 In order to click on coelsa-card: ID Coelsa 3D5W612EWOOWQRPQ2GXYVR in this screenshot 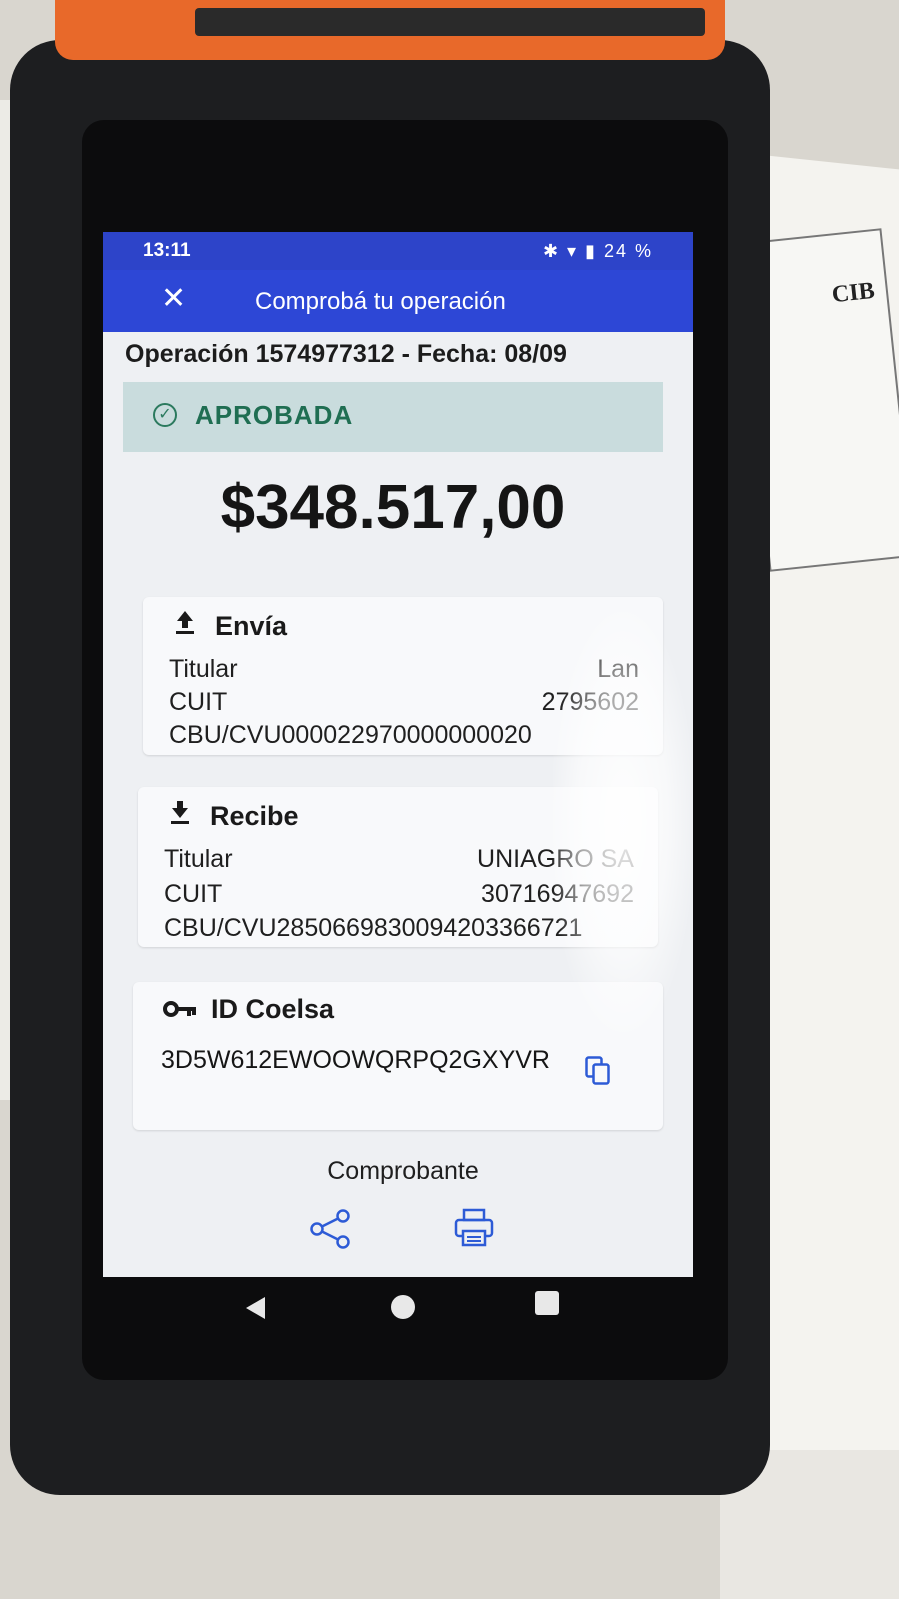, I will do `click(398, 1056)`.